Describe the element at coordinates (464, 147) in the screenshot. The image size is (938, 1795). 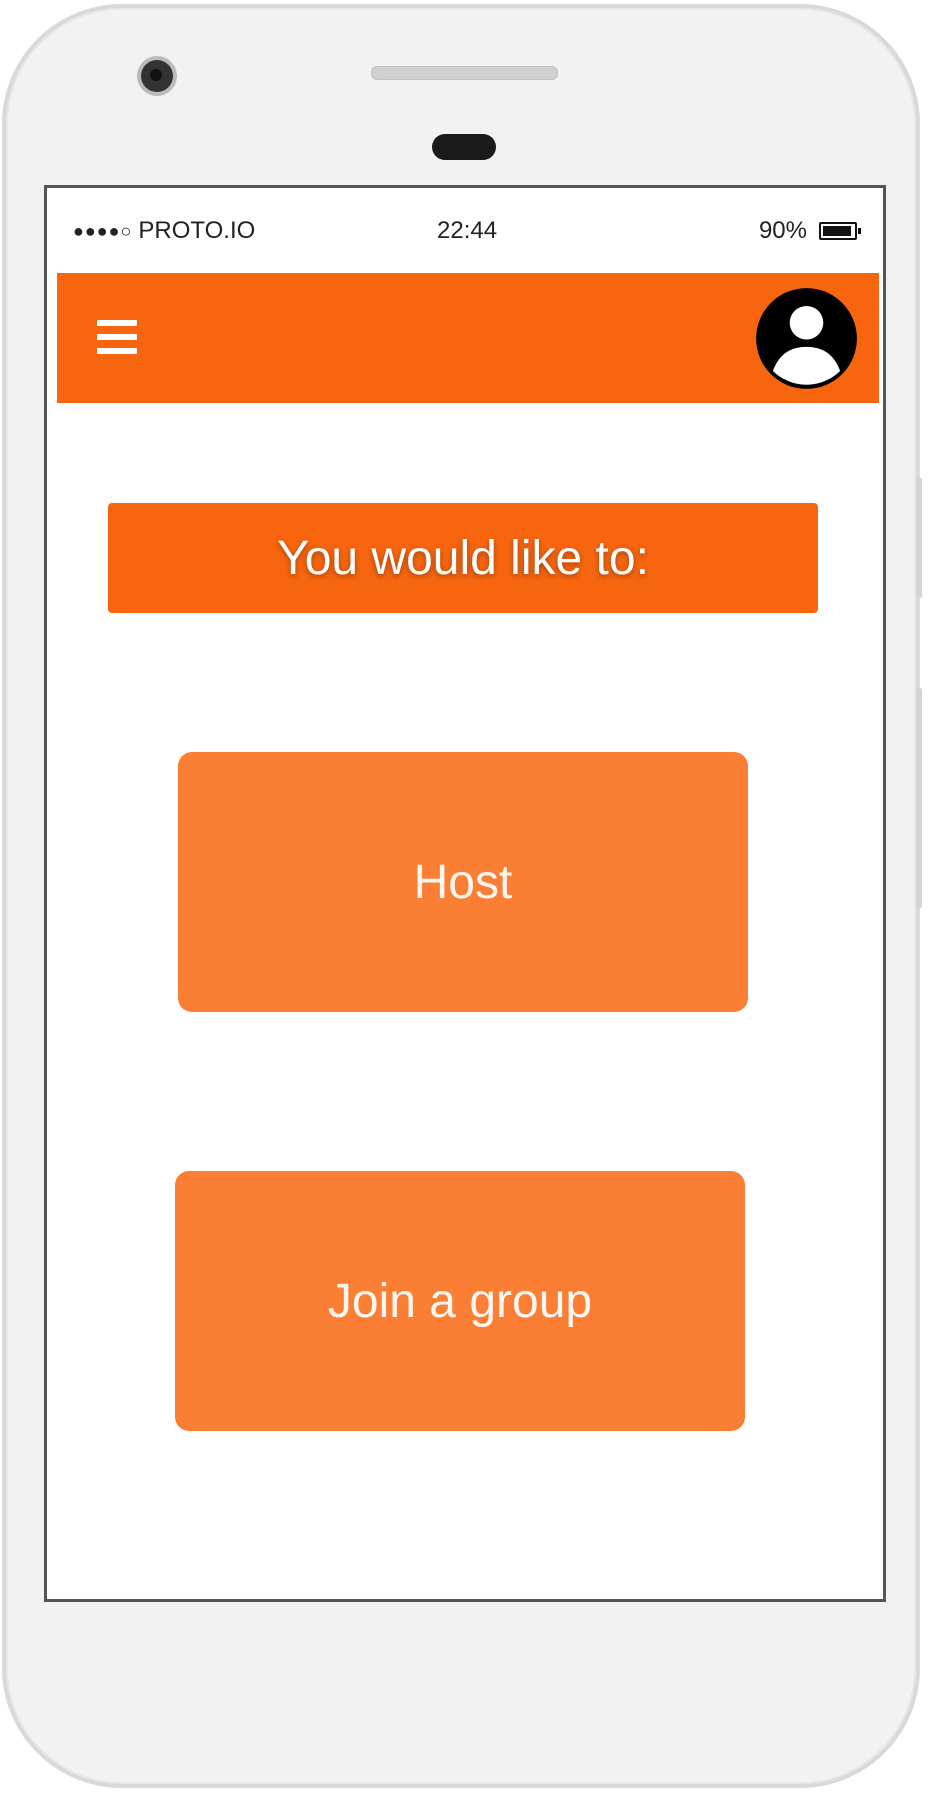
I see `earpiece-icon` at that location.